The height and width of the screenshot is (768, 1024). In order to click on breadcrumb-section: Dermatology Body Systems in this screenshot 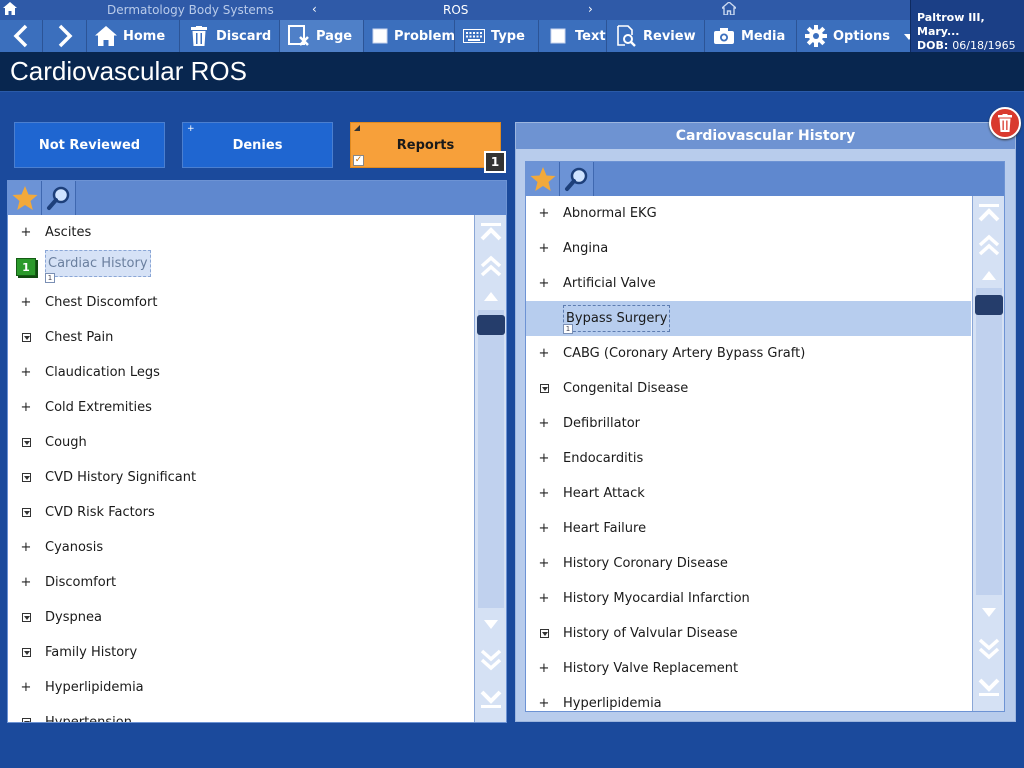, I will do `click(190, 10)`.